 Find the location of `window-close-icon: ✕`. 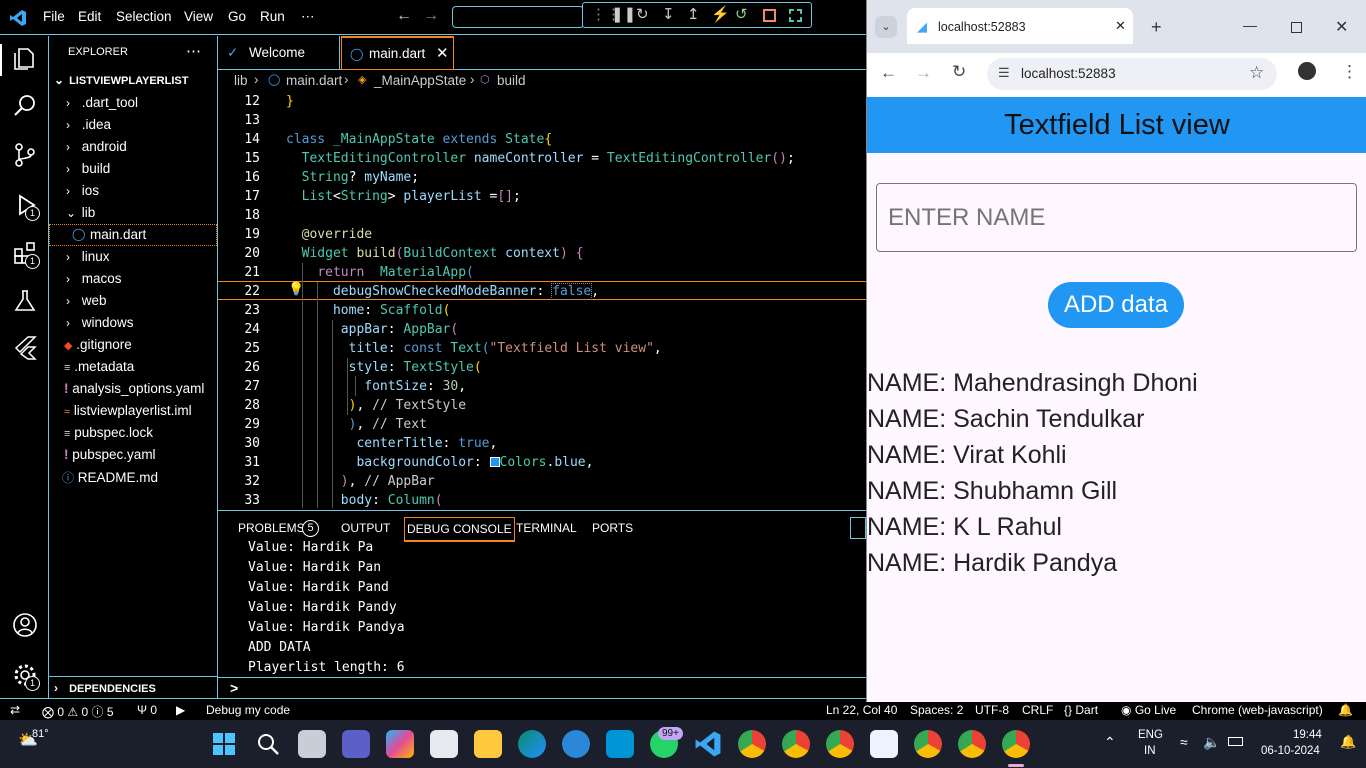

window-close-icon: ✕ is located at coordinates (1341, 27).